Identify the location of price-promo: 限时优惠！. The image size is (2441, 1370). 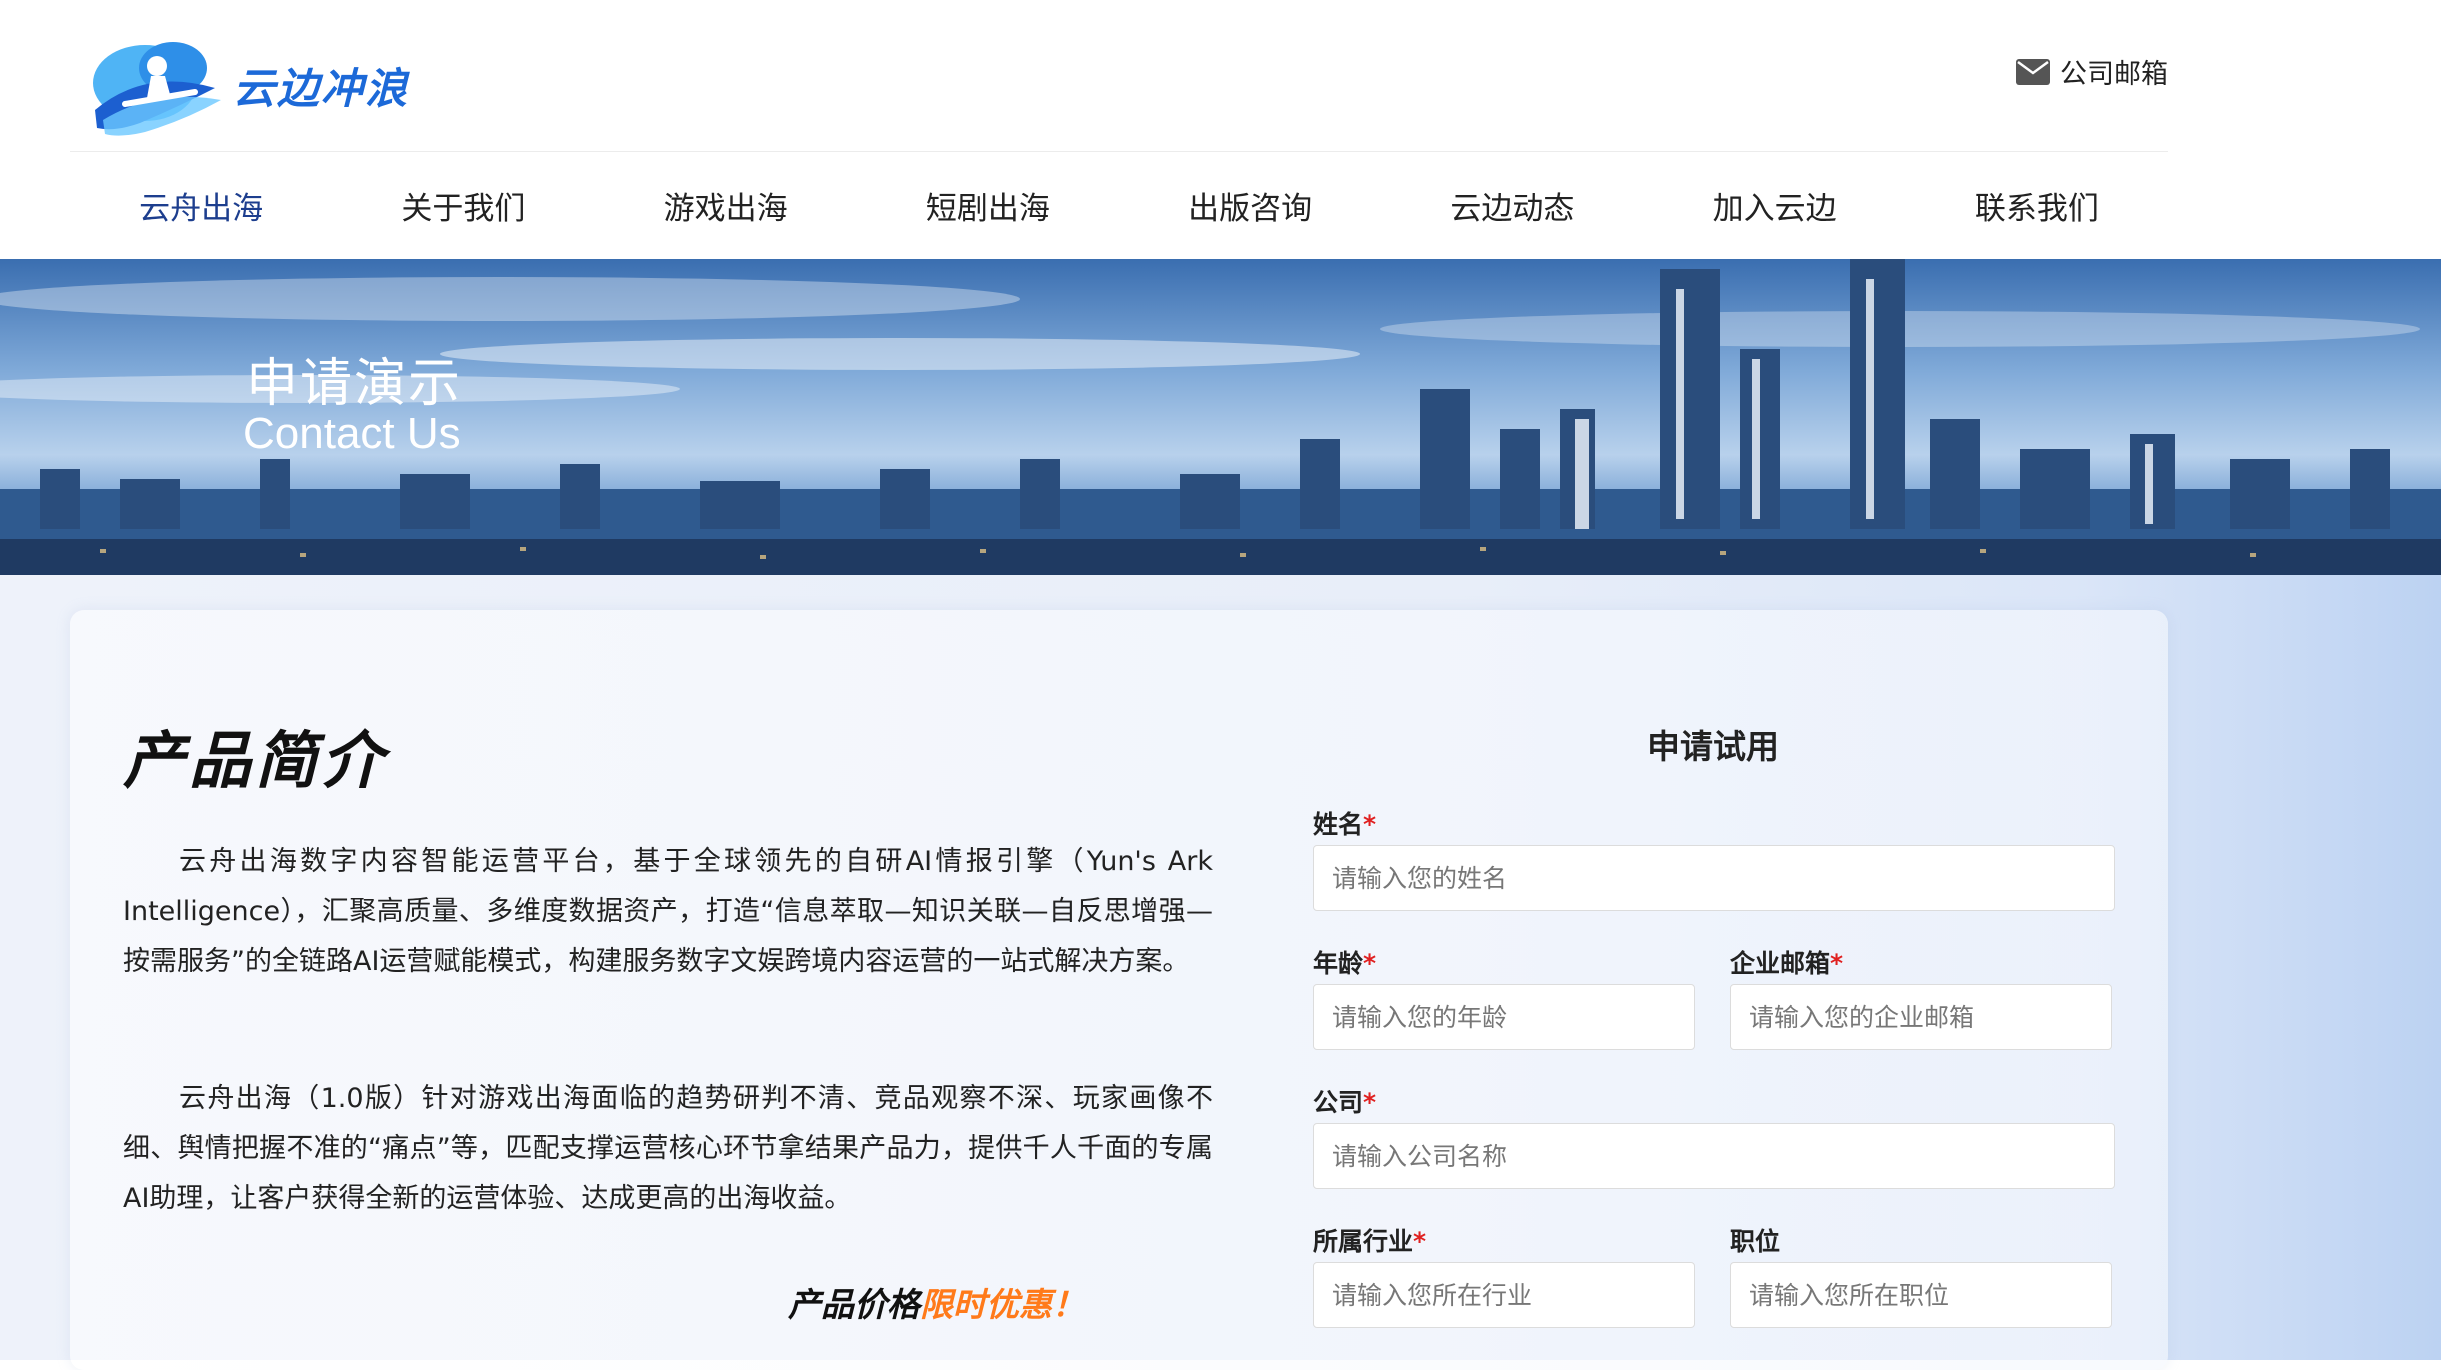
(1002, 1304).